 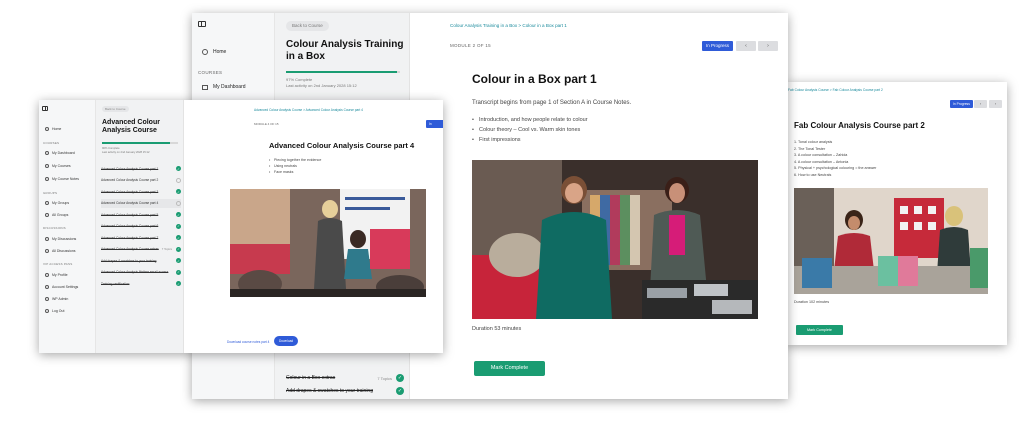 I want to click on progress-fill, so click(x=341, y=72).